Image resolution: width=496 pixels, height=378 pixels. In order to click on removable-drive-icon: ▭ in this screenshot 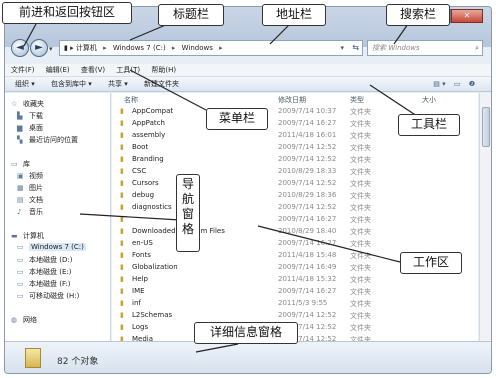, I will do `click(20, 296)`.